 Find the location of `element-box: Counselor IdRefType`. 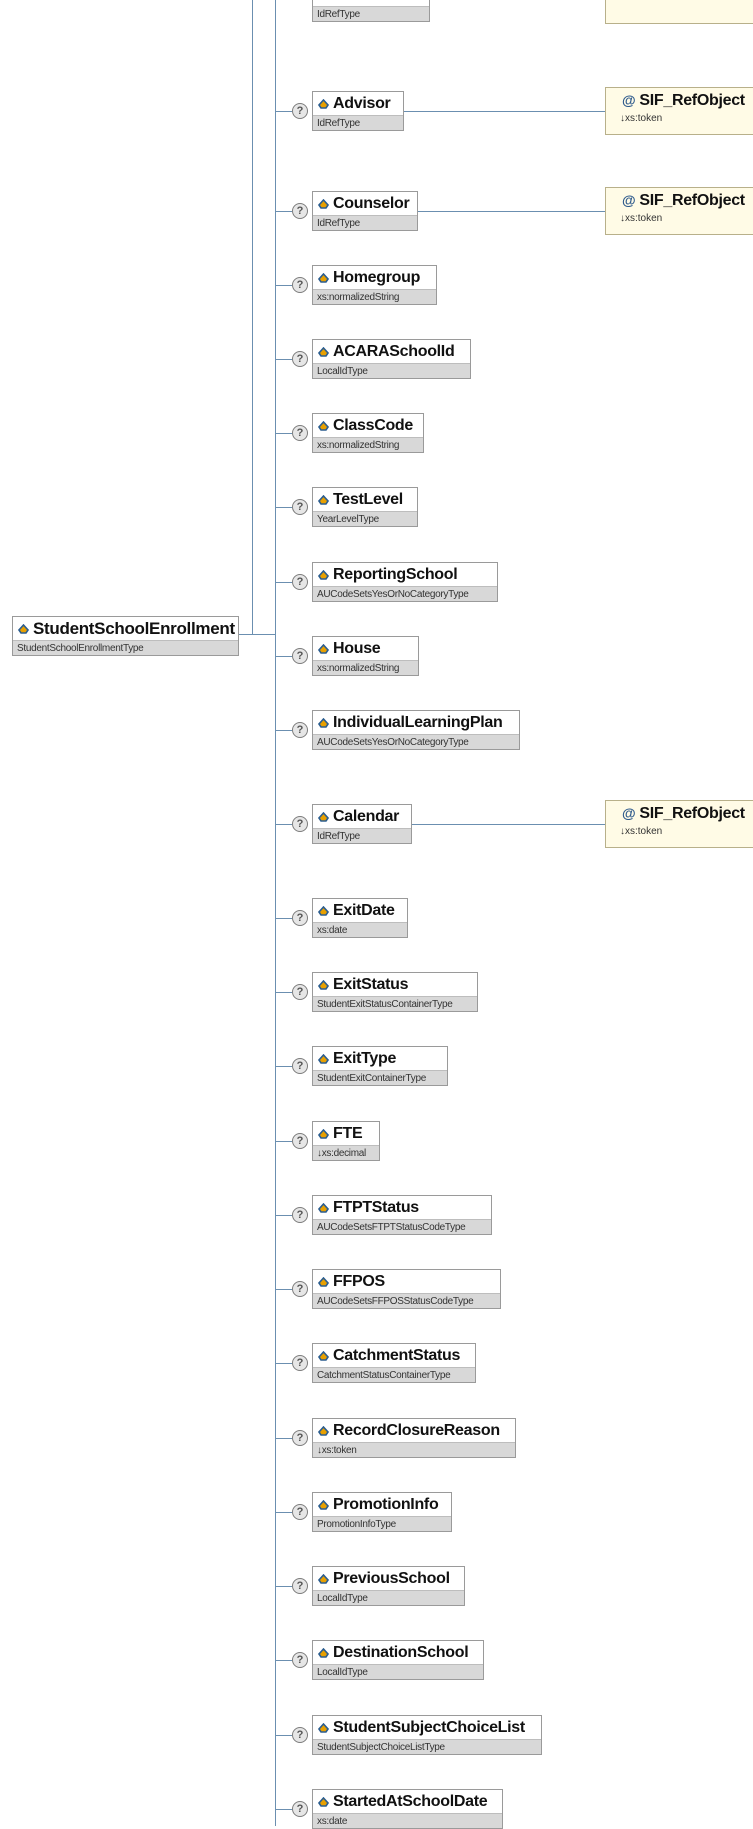

element-box: Counselor IdRefType is located at coordinates (365, 211).